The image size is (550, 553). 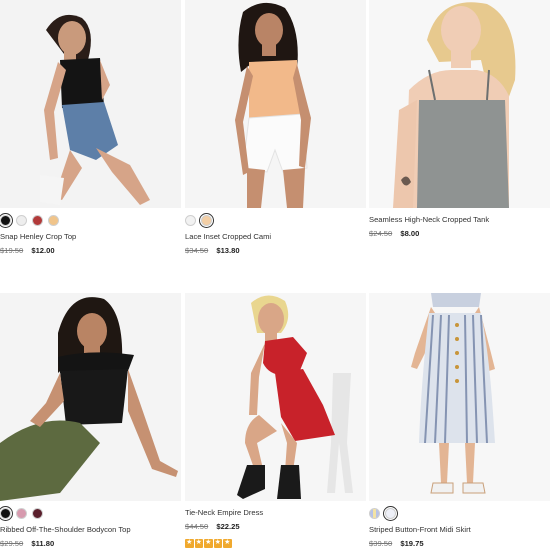 I want to click on product-name: Ribbed Off-The-Shoulder Bodycon Top, so click(x=65, y=529).